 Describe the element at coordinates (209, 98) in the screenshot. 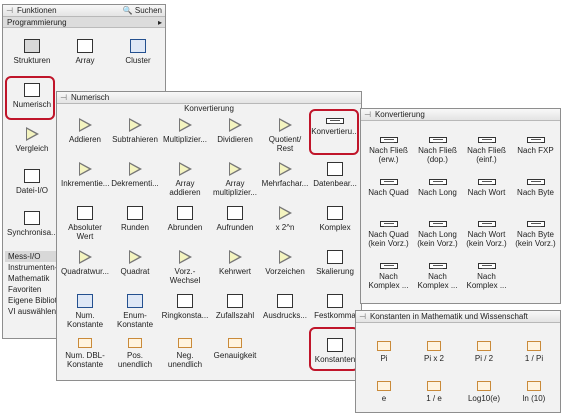

I see `numeric-titlebar: ⊣ Numerisch` at that location.